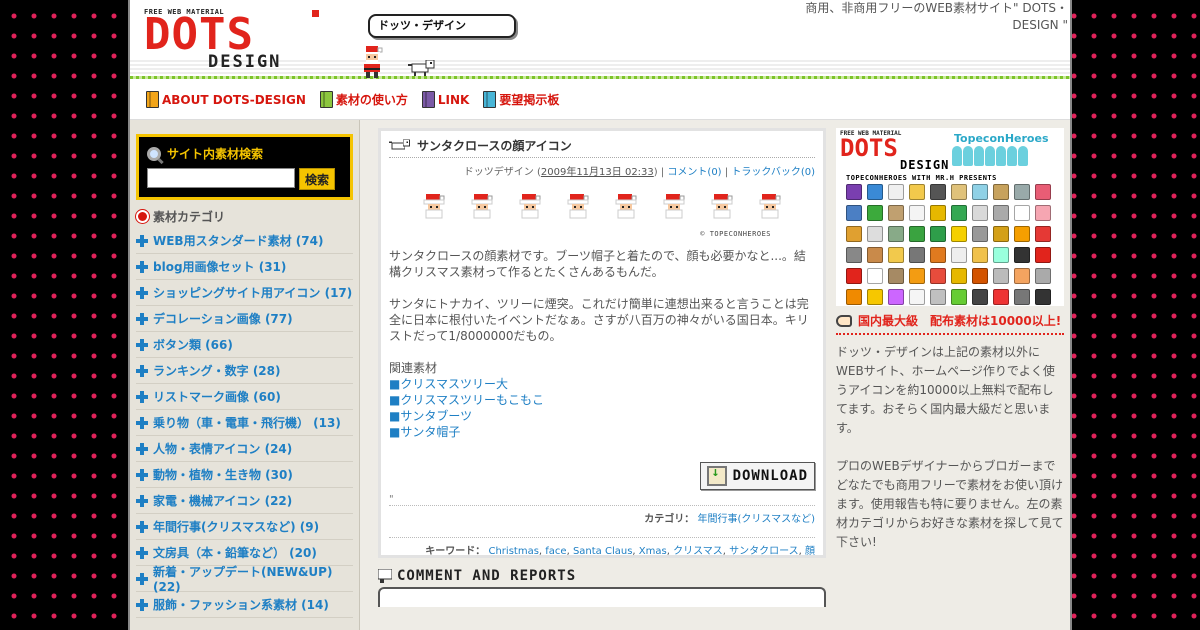  Describe the element at coordinates (221, 178) in the screenshot. I see `search-input` at that location.